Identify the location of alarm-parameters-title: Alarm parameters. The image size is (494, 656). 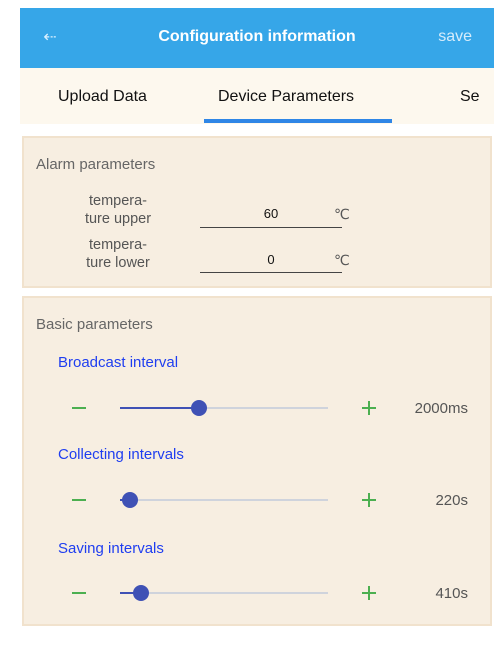
(96, 164).